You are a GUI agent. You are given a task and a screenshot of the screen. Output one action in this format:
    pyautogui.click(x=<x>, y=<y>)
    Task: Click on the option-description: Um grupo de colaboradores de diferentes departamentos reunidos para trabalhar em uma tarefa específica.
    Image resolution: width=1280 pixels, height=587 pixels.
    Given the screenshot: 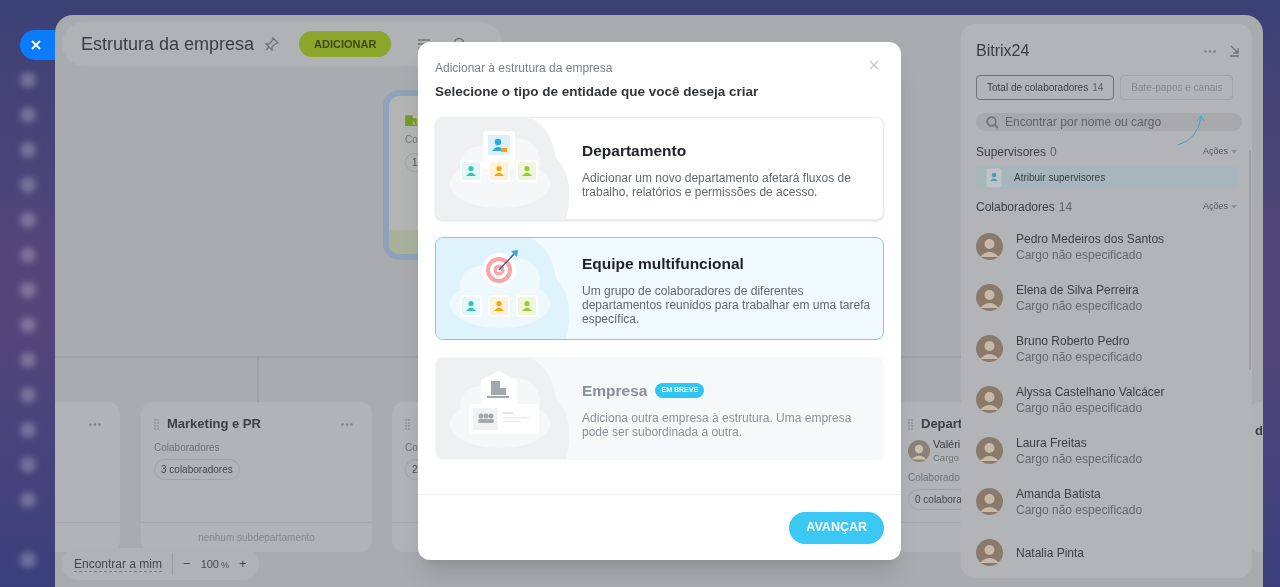 What is the action you would take?
    pyautogui.click(x=727, y=304)
    